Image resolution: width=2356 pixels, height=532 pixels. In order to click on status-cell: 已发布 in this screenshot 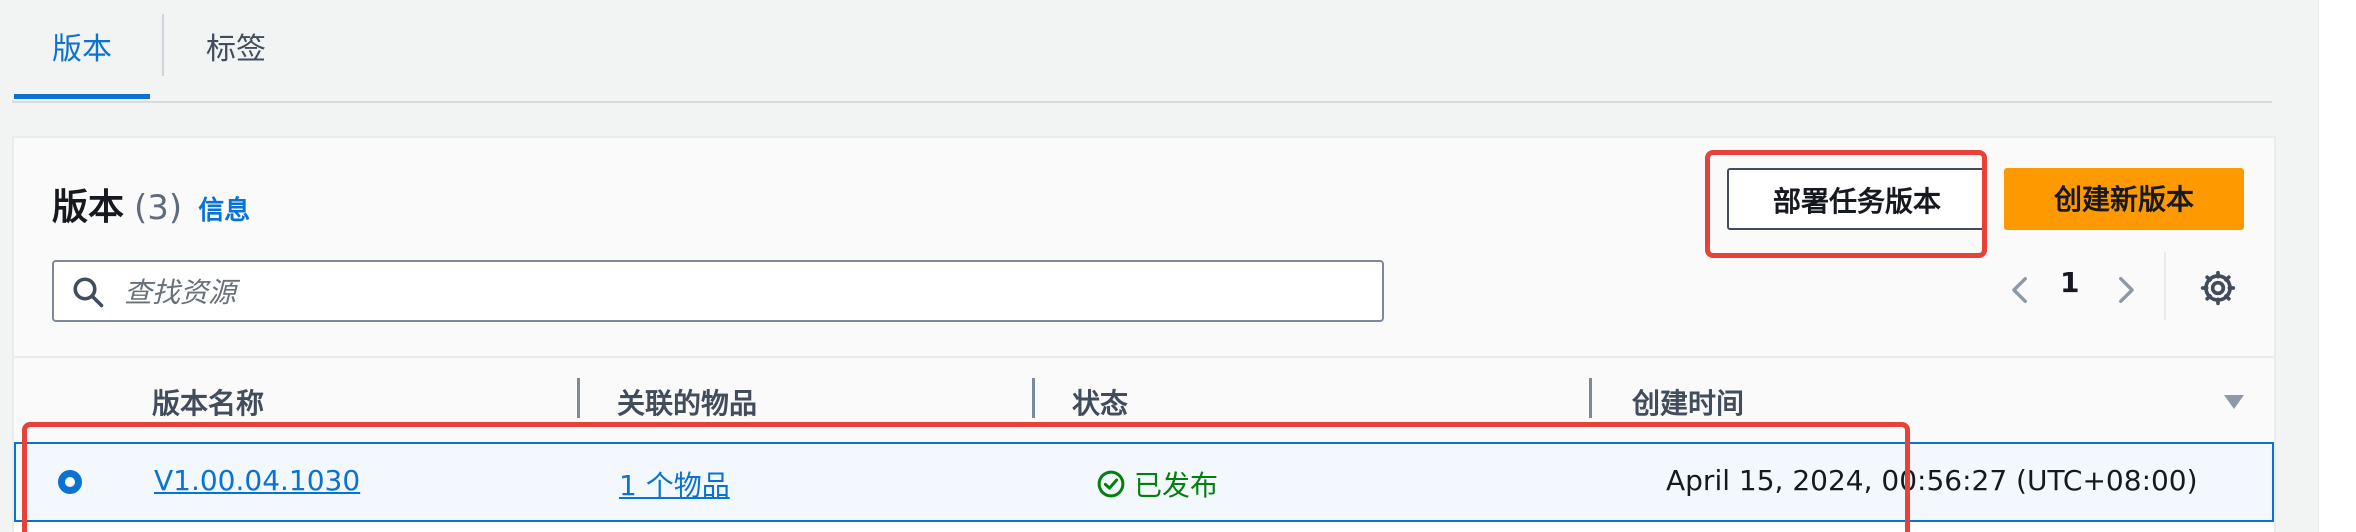, I will do `click(1157, 484)`.